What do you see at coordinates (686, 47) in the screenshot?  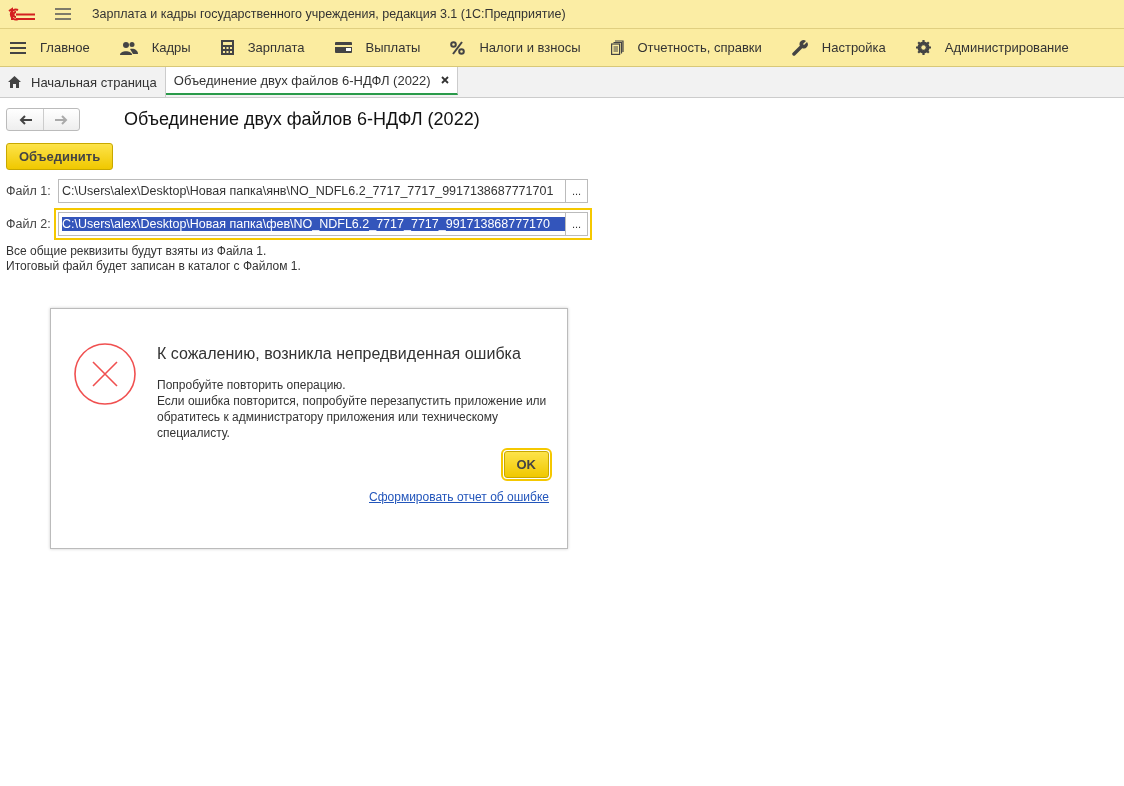 I see `section-item: Отчетность, справки` at bounding box center [686, 47].